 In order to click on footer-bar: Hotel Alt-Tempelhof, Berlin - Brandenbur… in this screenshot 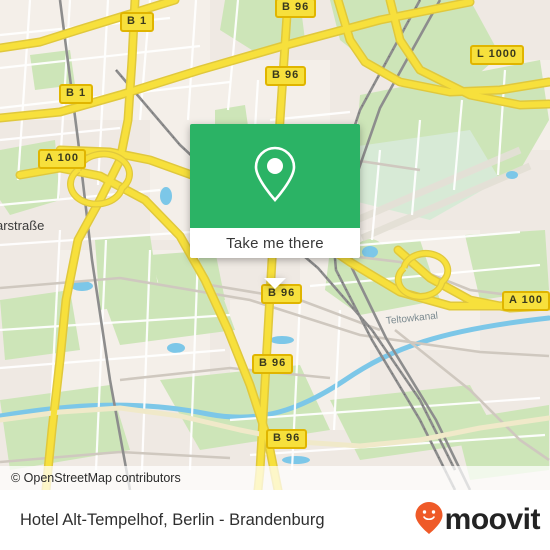, I will do `click(275, 520)`.